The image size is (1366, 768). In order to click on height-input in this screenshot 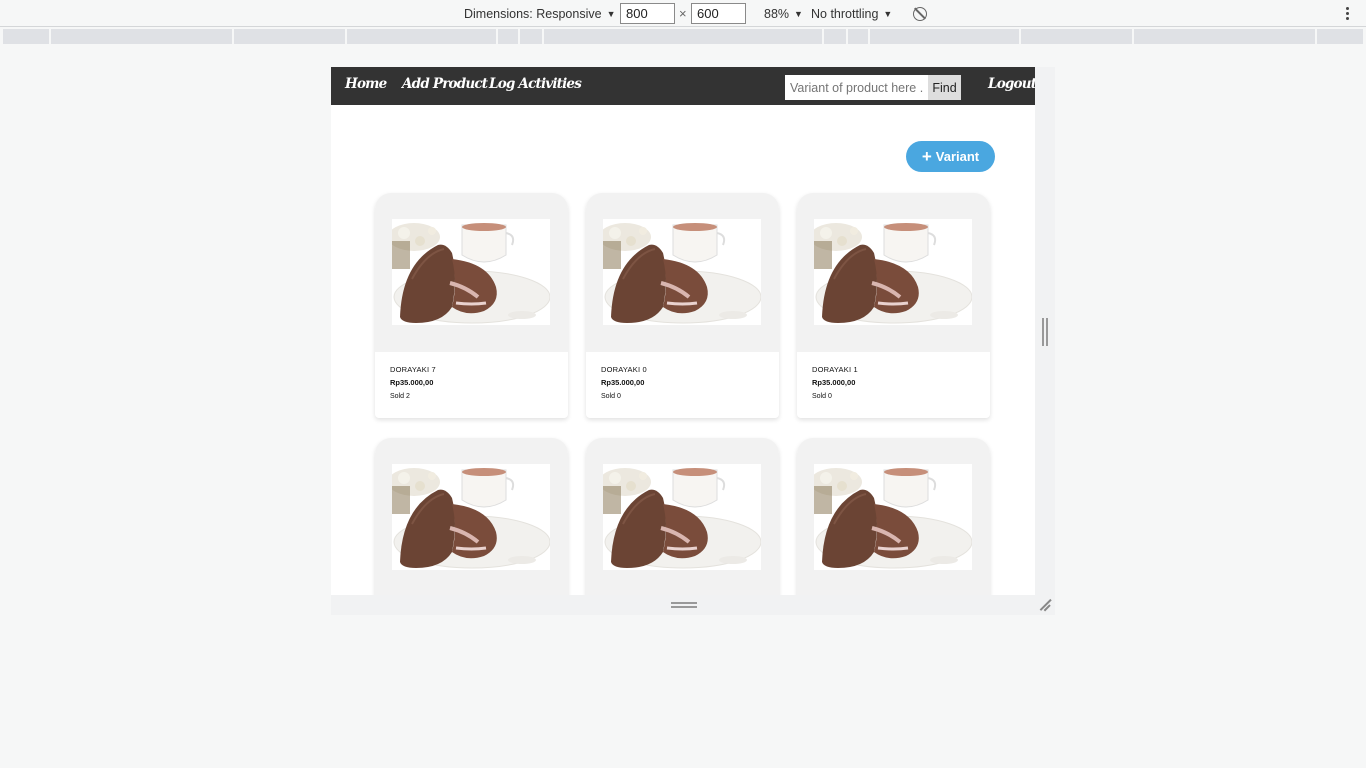, I will do `click(718, 13)`.